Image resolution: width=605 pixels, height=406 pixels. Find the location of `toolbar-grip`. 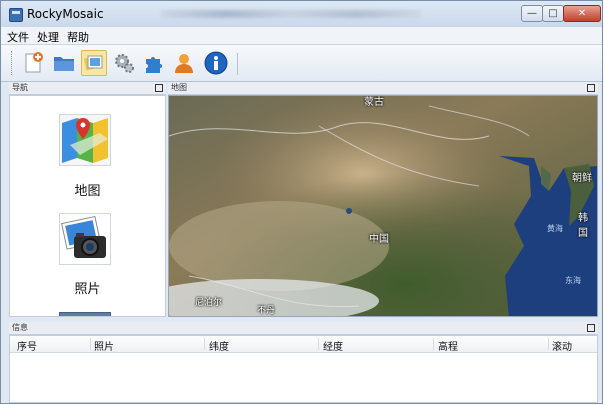

toolbar-grip is located at coordinates (13, 63).